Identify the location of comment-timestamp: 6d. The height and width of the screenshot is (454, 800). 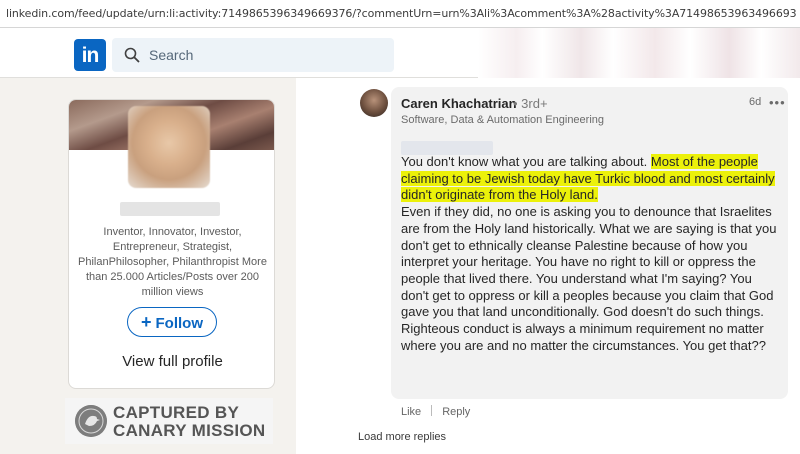
(755, 102).